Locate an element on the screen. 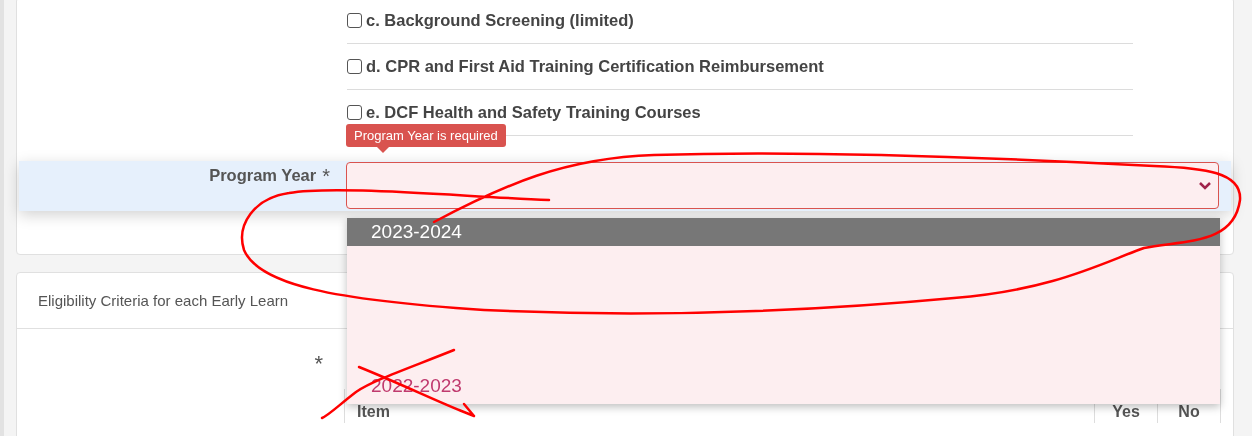 The height and width of the screenshot is (436, 1252). field-label: Program Year is located at coordinates (263, 176).